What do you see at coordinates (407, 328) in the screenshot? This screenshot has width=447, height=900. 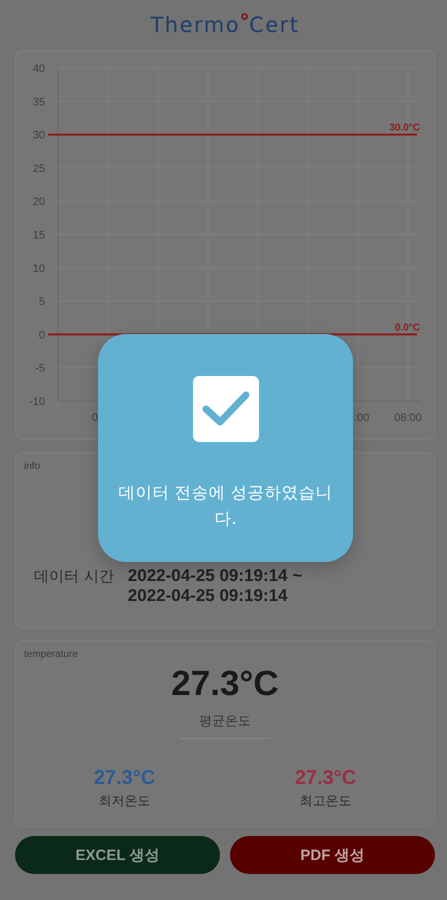 I see `threshold-label: 0.0°C` at bounding box center [407, 328].